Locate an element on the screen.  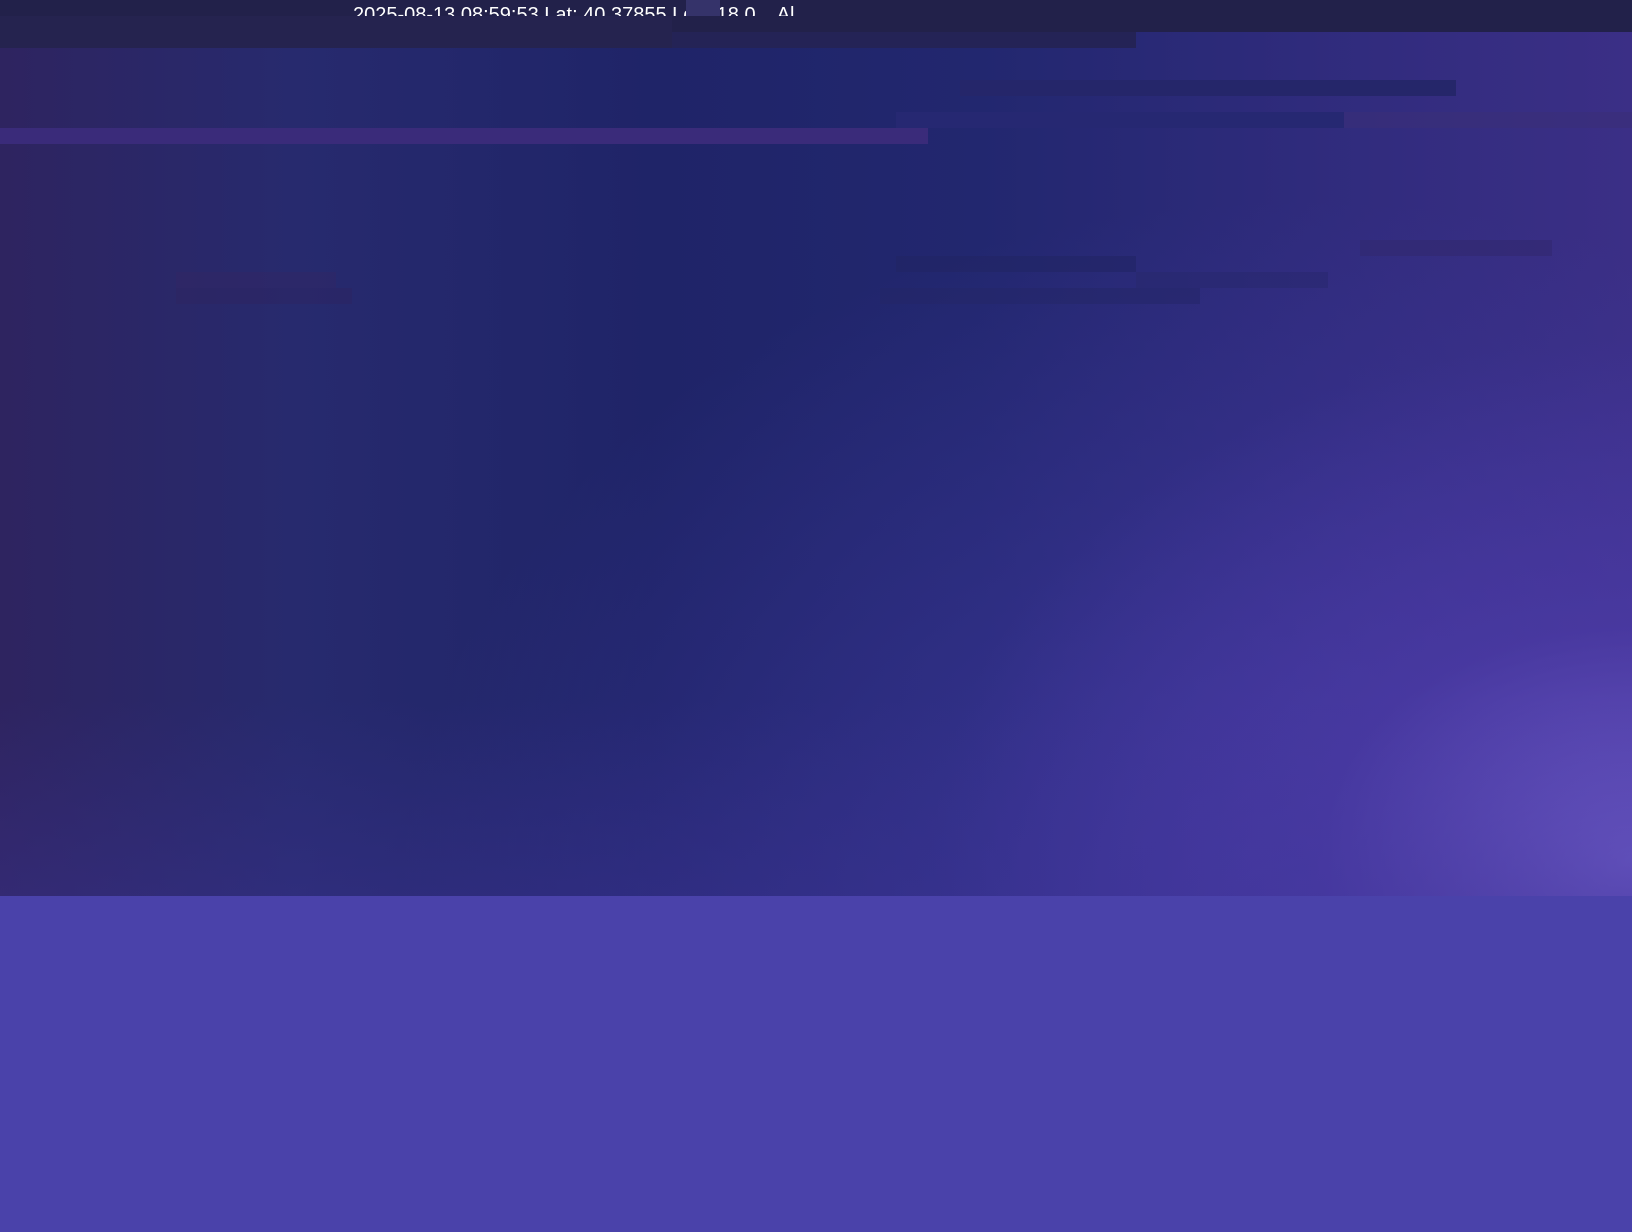
glitch-patch is located at coordinates (703, 8).